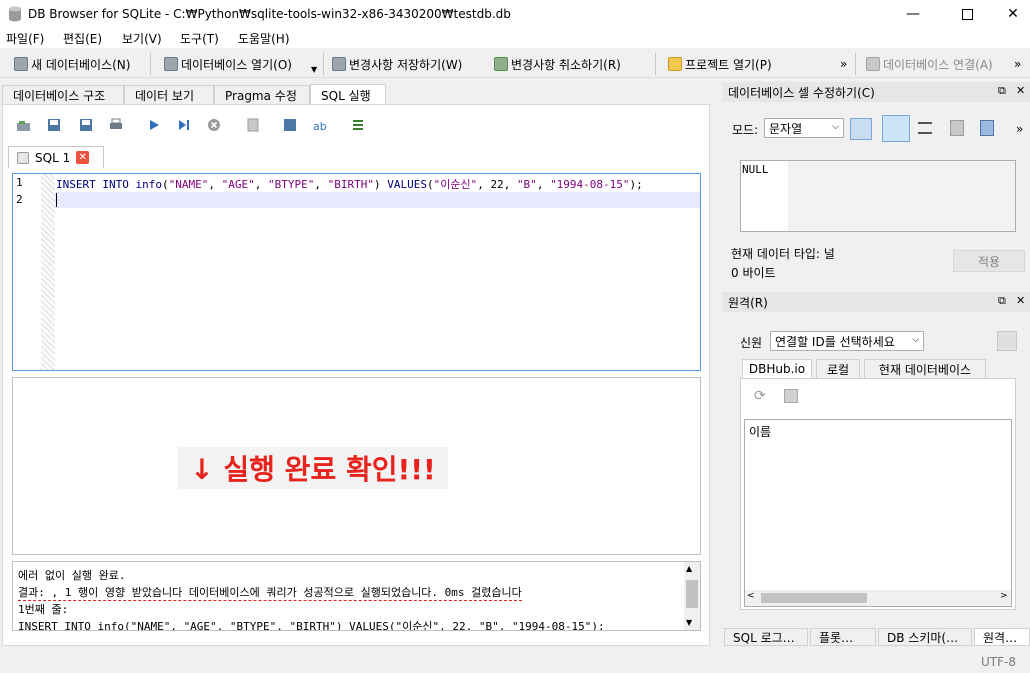  What do you see at coordinates (184, 125) in the screenshot?
I see `execute-current-line-icon` at bounding box center [184, 125].